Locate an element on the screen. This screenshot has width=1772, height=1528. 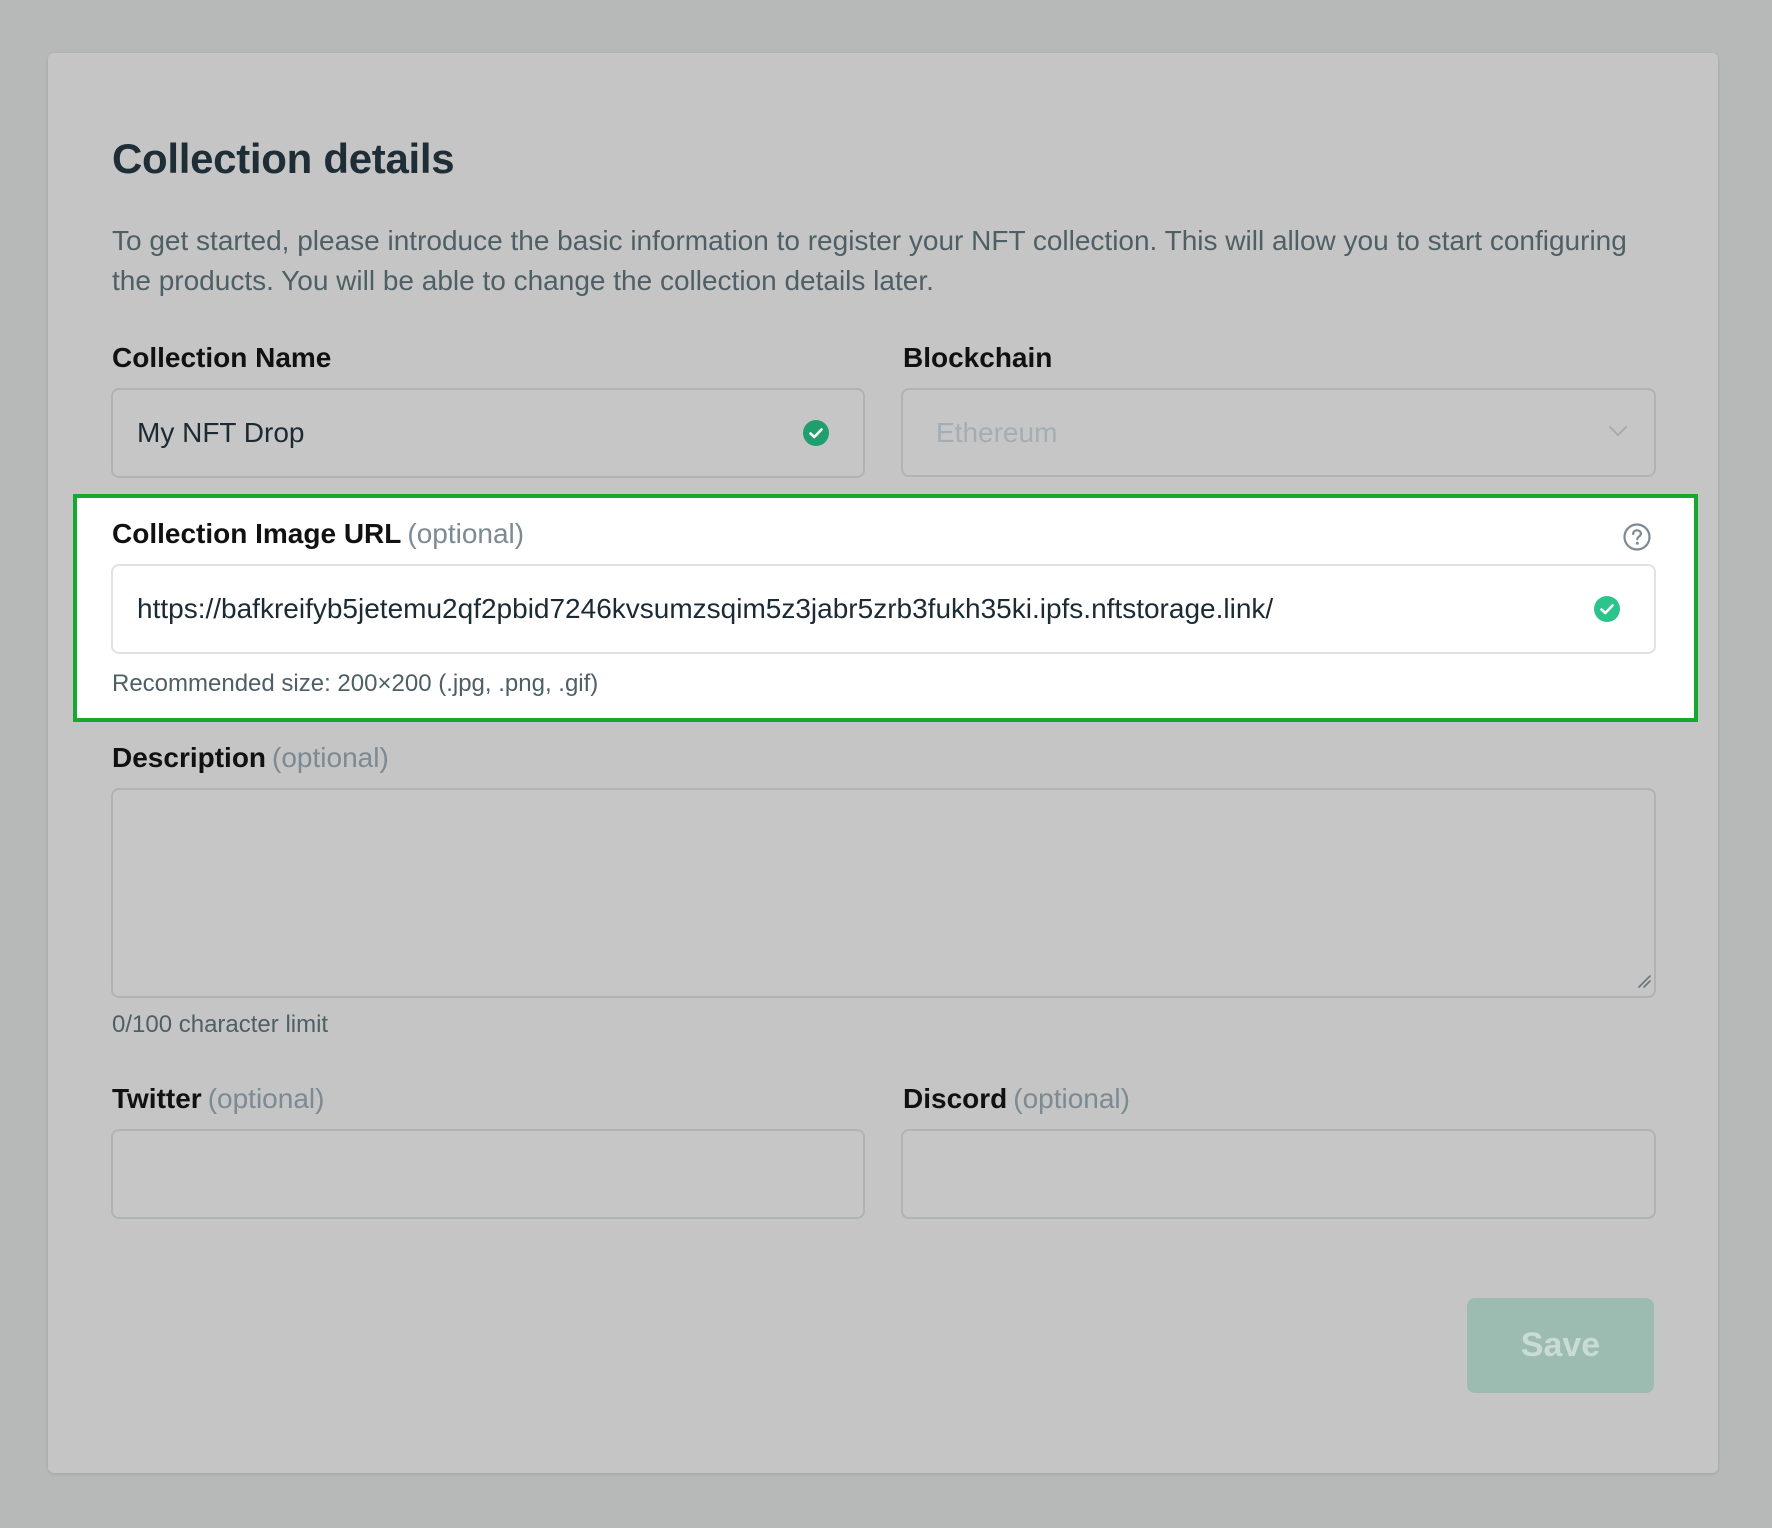
collection-name-value: My NFT Drop is located at coordinates (221, 432).